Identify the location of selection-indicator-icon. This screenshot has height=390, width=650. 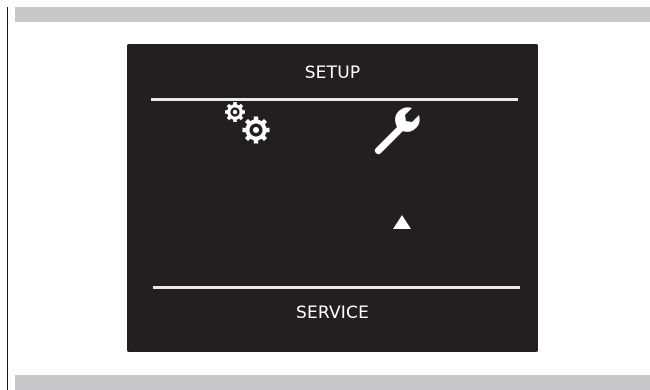
(402, 222).